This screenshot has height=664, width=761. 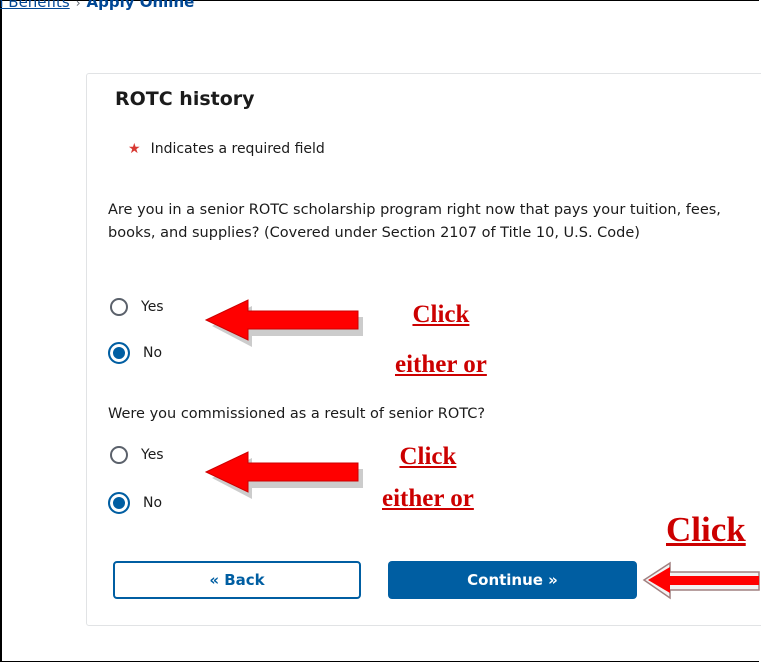 What do you see at coordinates (137, 455) in the screenshot?
I see `radio-q2-yes: Yes` at bounding box center [137, 455].